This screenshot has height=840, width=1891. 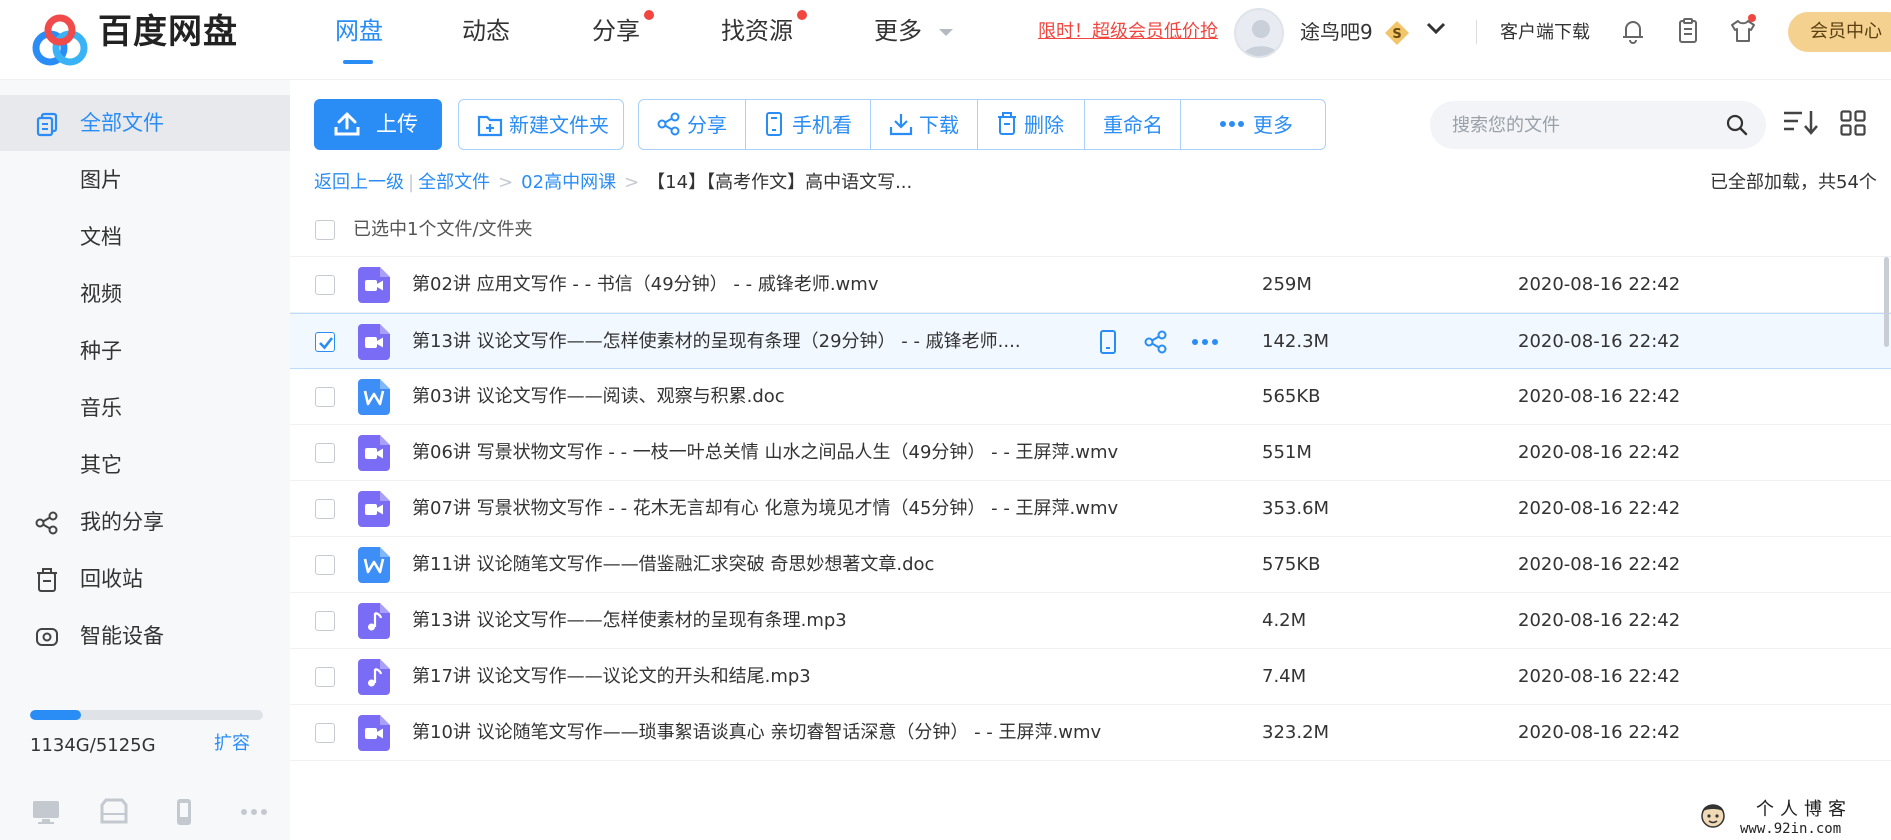 What do you see at coordinates (168, 32) in the screenshot?
I see `logo-text: 百度网盘` at bounding box center [168, 32].